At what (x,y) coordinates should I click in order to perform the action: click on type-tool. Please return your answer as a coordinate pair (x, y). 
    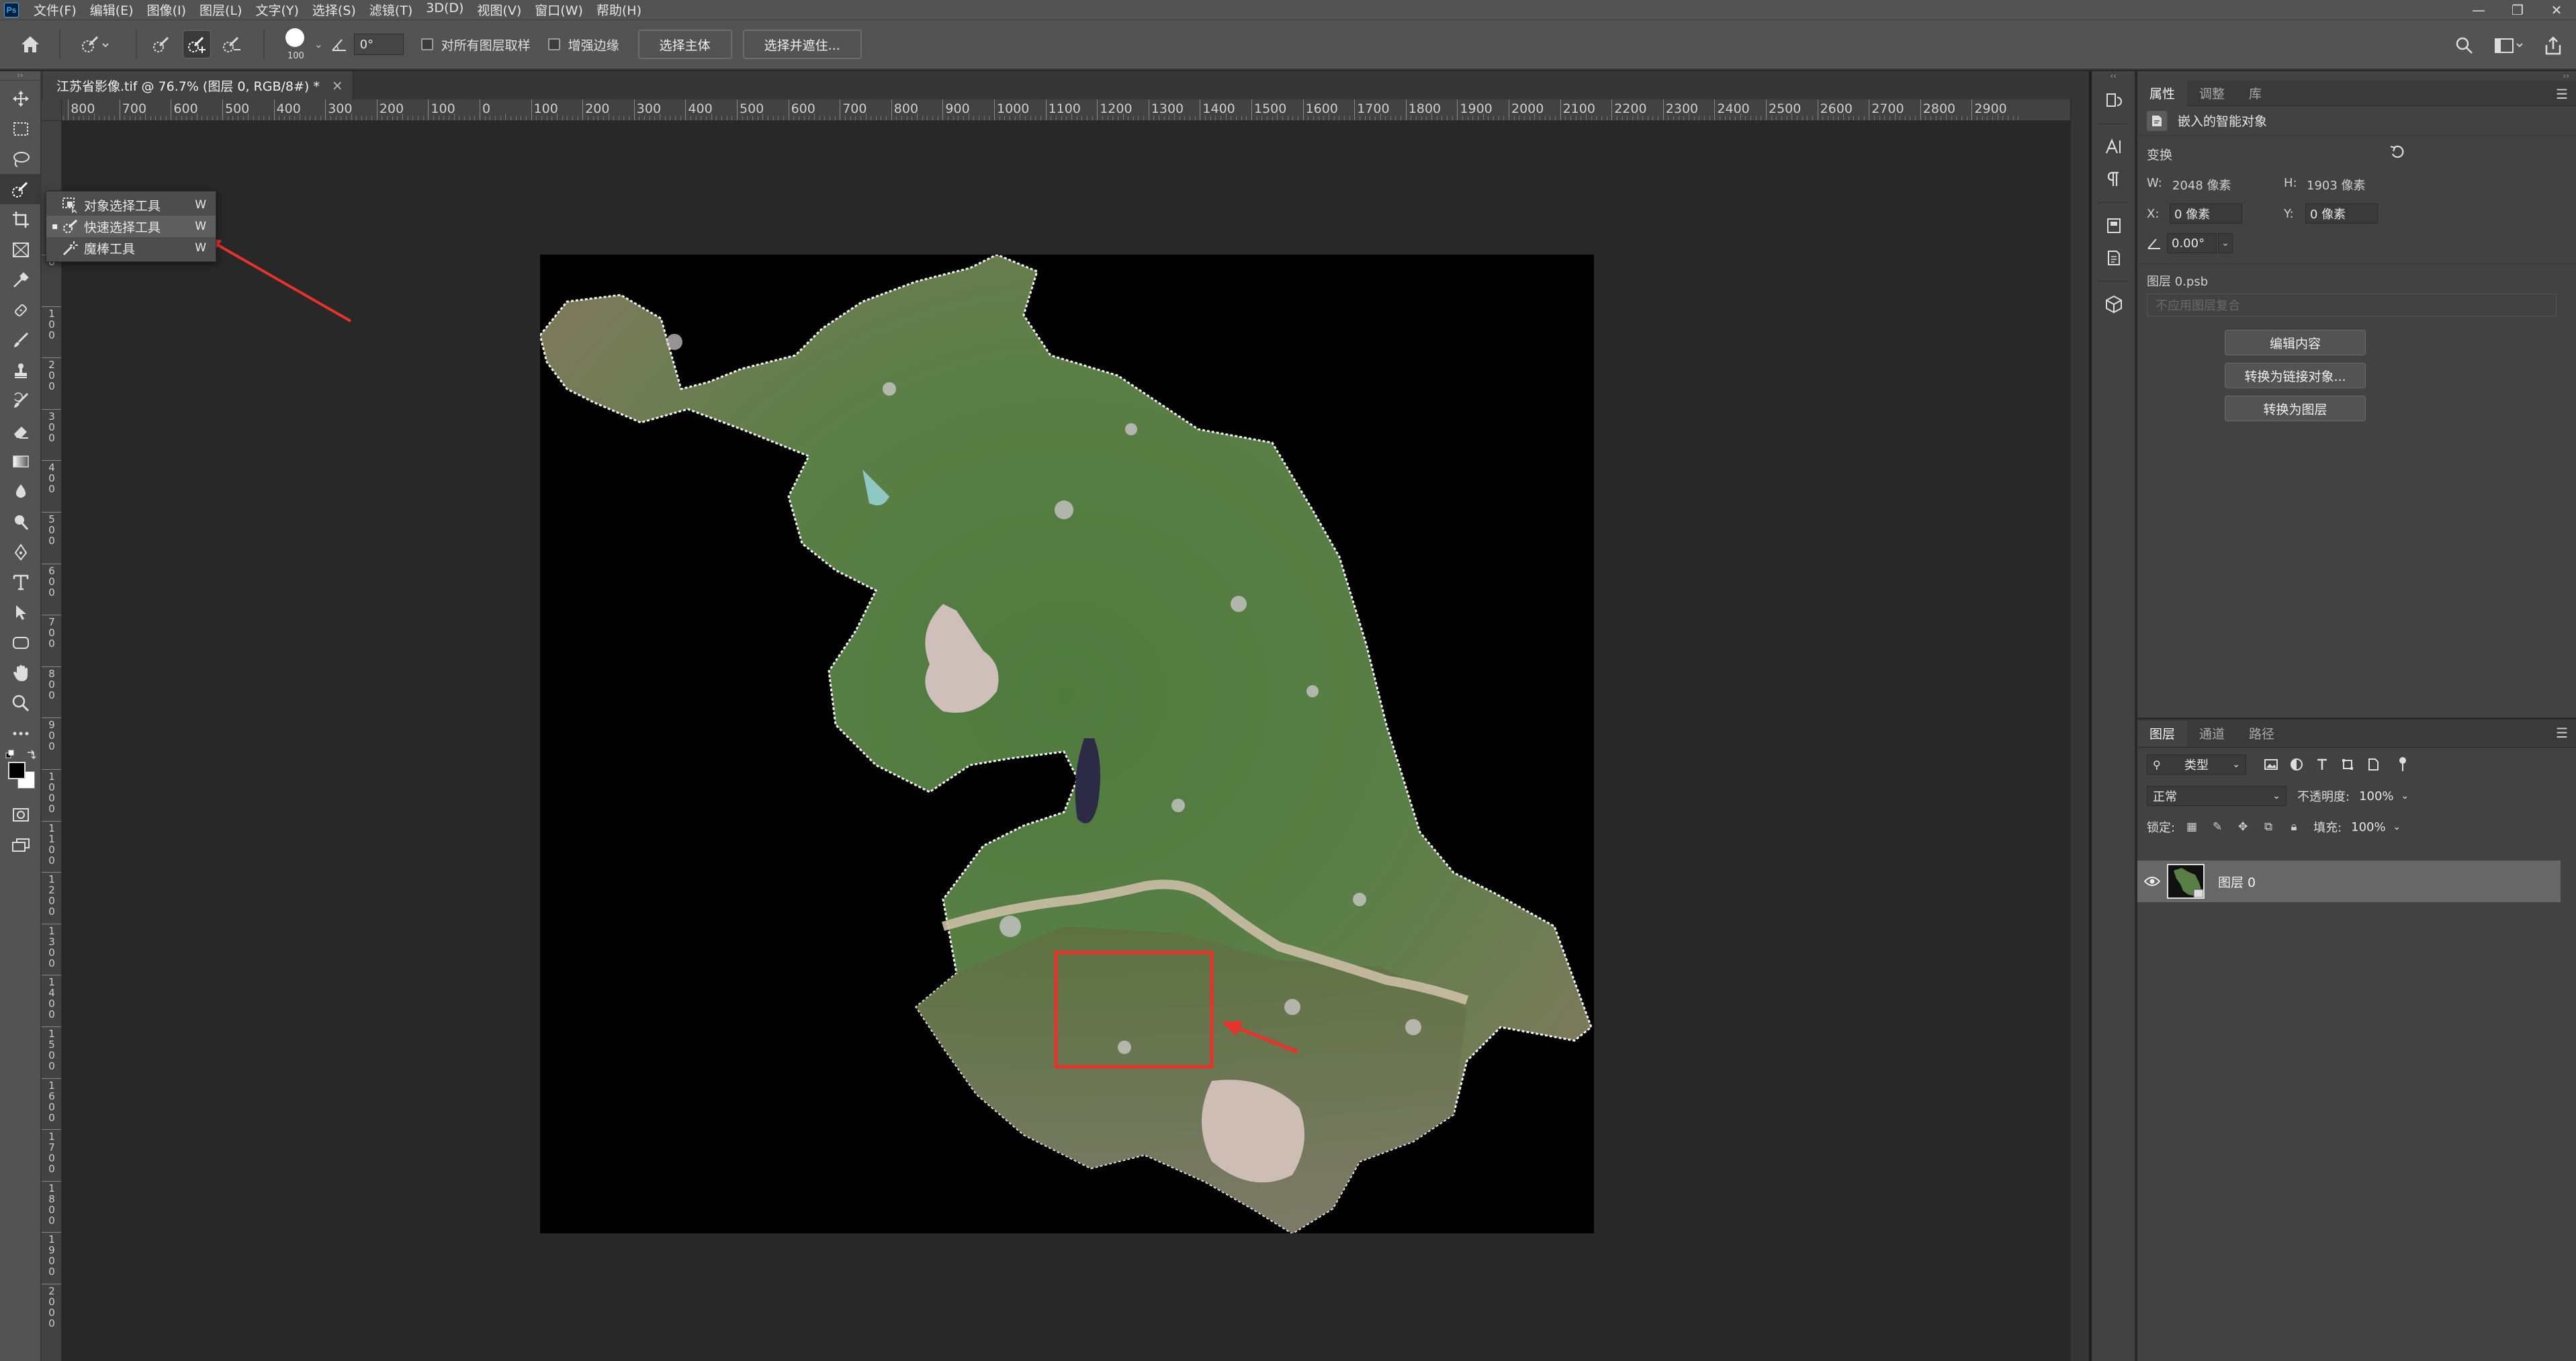
    Looking at the image, I should click on (21, 582).